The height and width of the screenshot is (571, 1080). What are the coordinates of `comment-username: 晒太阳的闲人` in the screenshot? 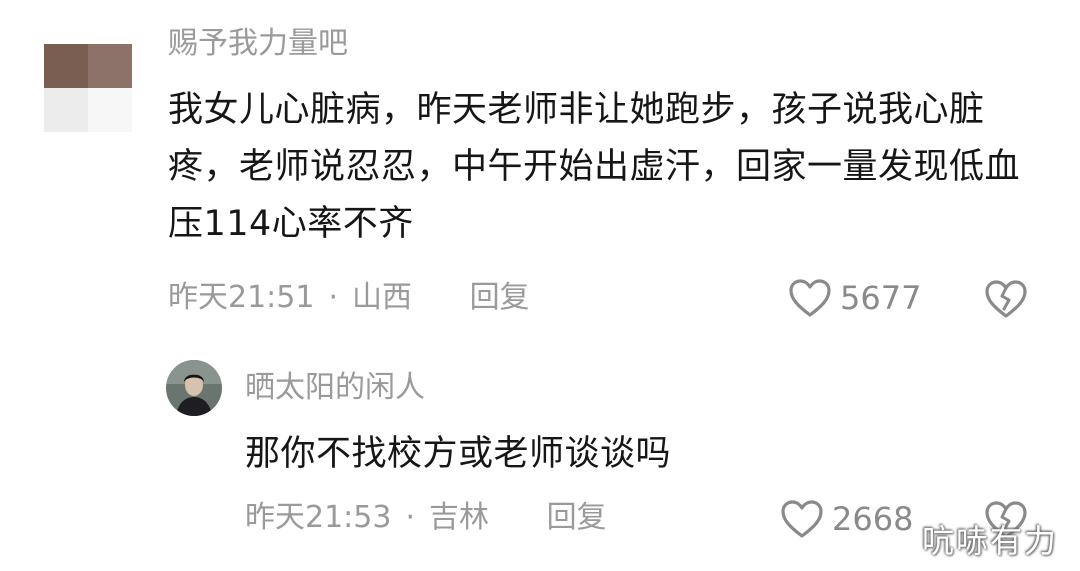 It's located at (335, 388).